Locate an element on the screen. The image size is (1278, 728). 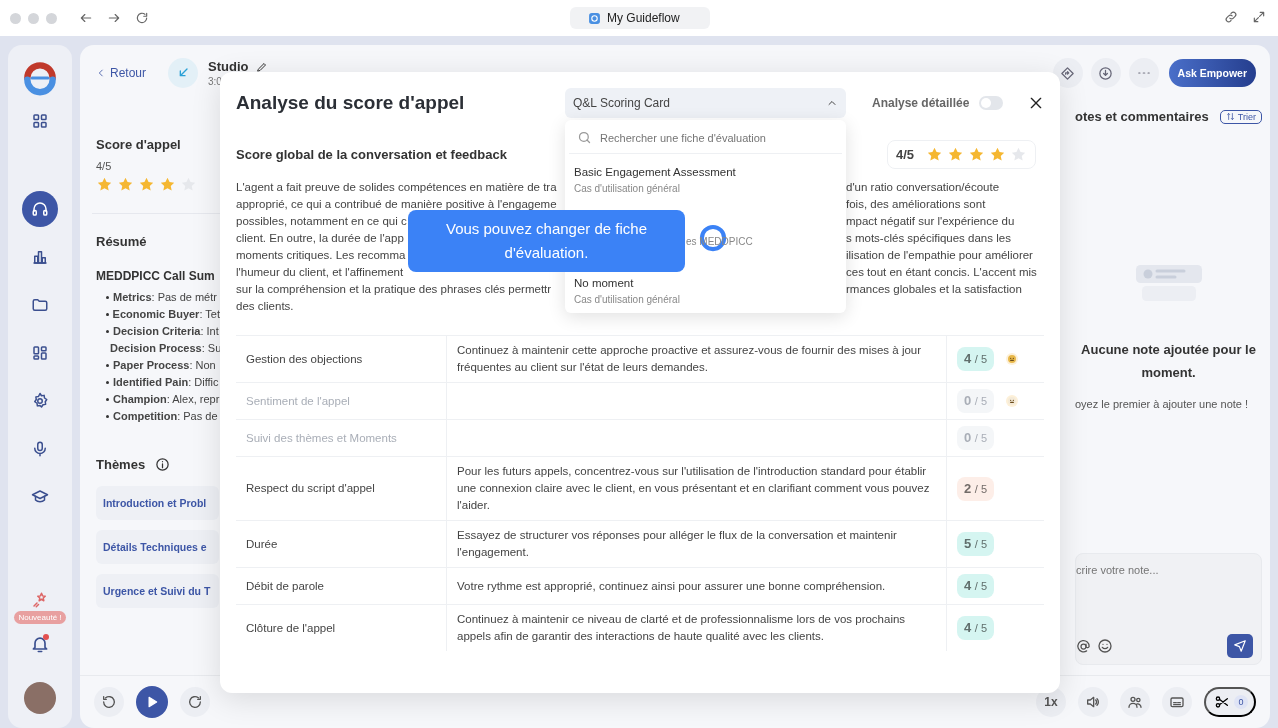
info-icon is located at coordinates (163, 464).